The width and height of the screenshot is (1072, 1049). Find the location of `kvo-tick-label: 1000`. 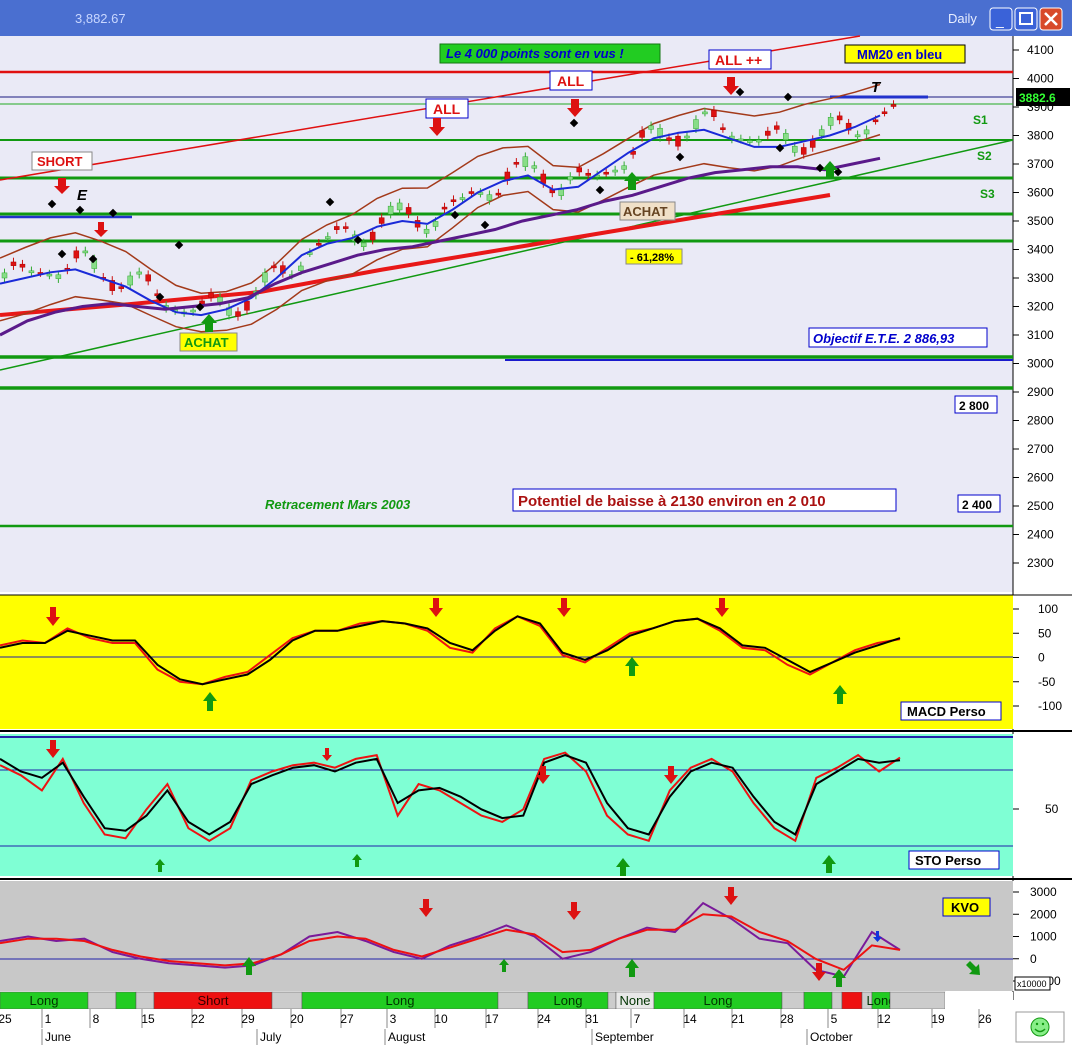

kvo-tick-label: 1000 is located at coordinates (1043, 937).